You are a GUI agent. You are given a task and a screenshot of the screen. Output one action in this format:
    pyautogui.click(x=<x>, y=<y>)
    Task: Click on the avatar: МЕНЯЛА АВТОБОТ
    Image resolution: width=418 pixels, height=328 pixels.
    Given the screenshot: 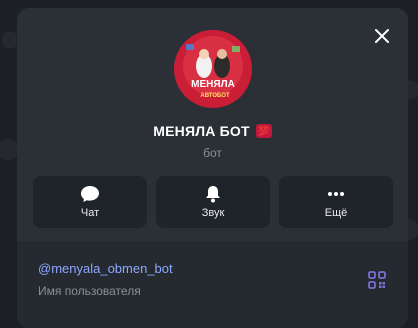 What is the action you would take?
    pyautogui.click(x=213, y=69)
    